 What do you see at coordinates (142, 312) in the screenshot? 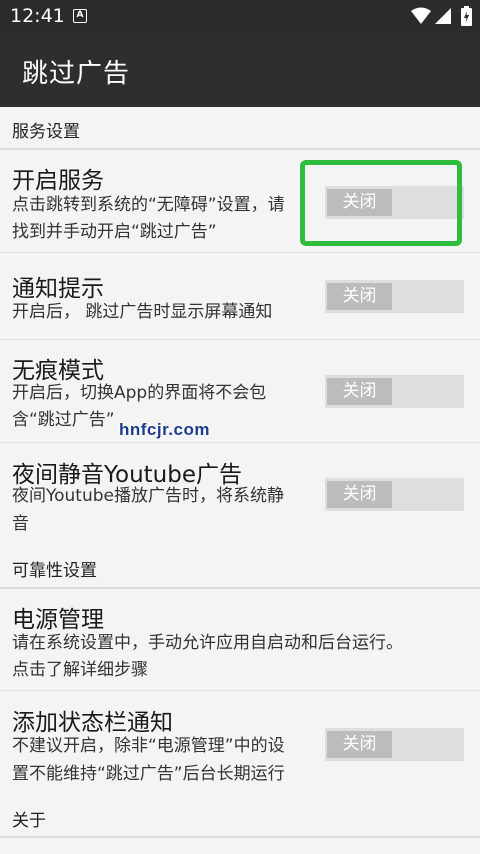
I see `setting-desc: 开启后， 跳过广告时显示屏幕通知` at bounding box center [142, 312].